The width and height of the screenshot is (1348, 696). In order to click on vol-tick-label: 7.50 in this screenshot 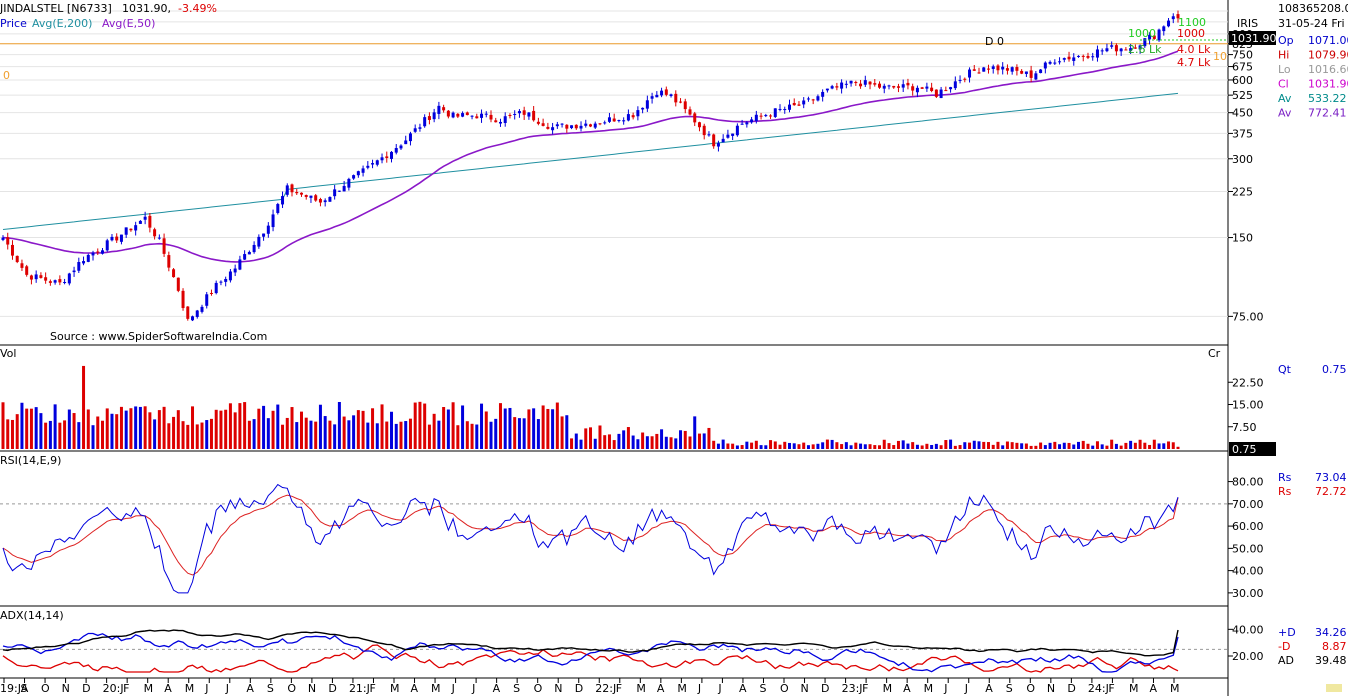, I will do `click(1244, 427)`.